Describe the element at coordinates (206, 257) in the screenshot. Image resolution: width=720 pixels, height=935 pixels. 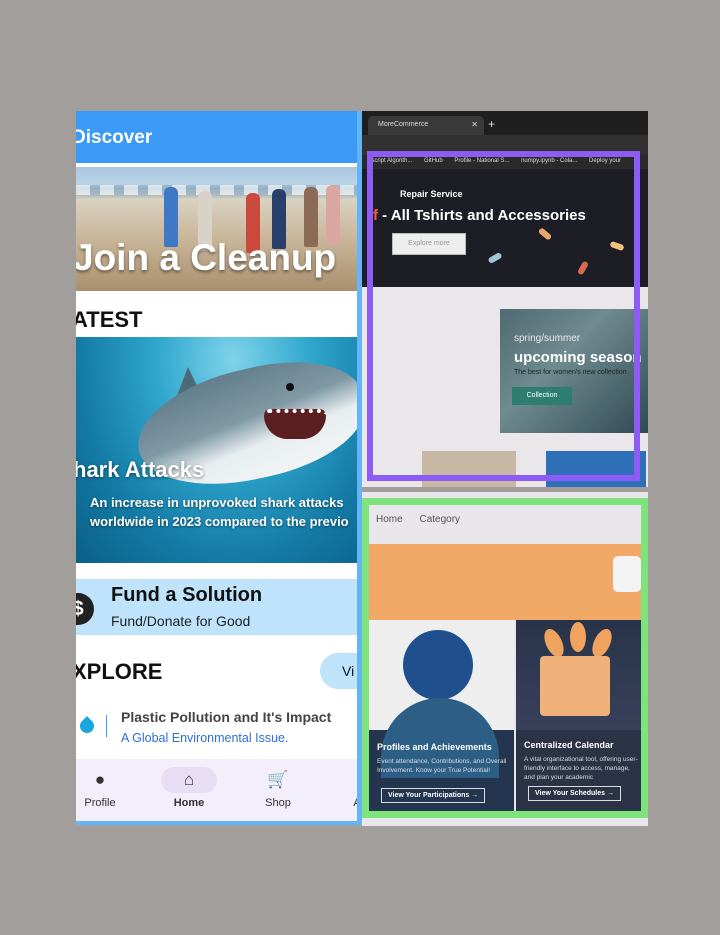
I see `cleanup-title: Join a Cleanup` at that location.